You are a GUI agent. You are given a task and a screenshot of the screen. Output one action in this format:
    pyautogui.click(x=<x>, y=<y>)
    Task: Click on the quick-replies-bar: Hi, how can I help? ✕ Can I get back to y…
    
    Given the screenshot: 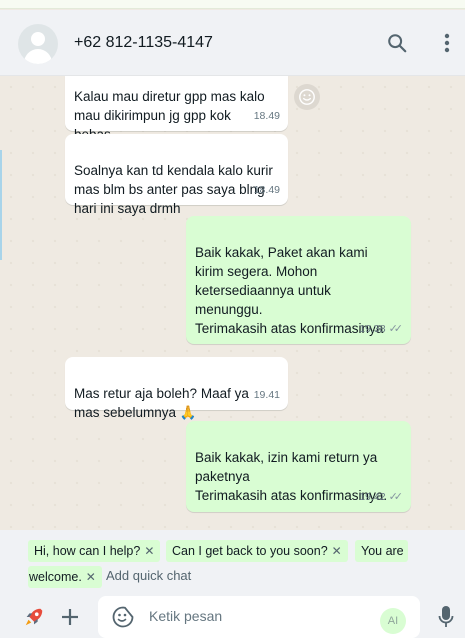 What is the action you would take?
    pyautogui.click(x=232, y=561)
    